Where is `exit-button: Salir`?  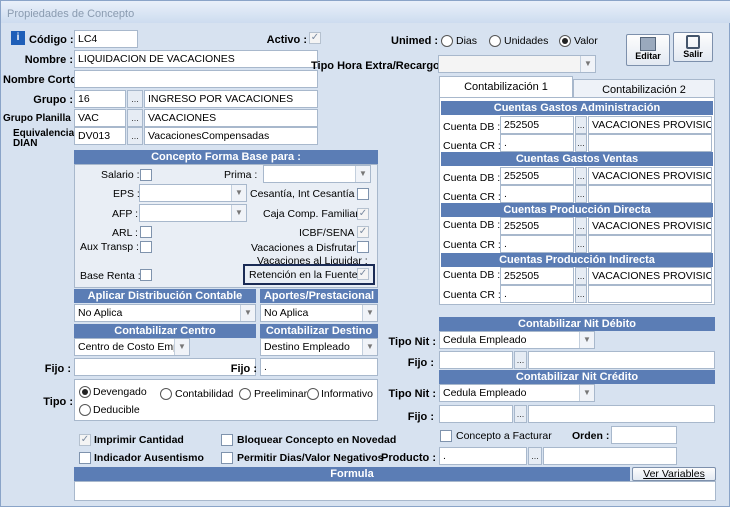
exit-button: Salir is located at coordinates (693, 47).